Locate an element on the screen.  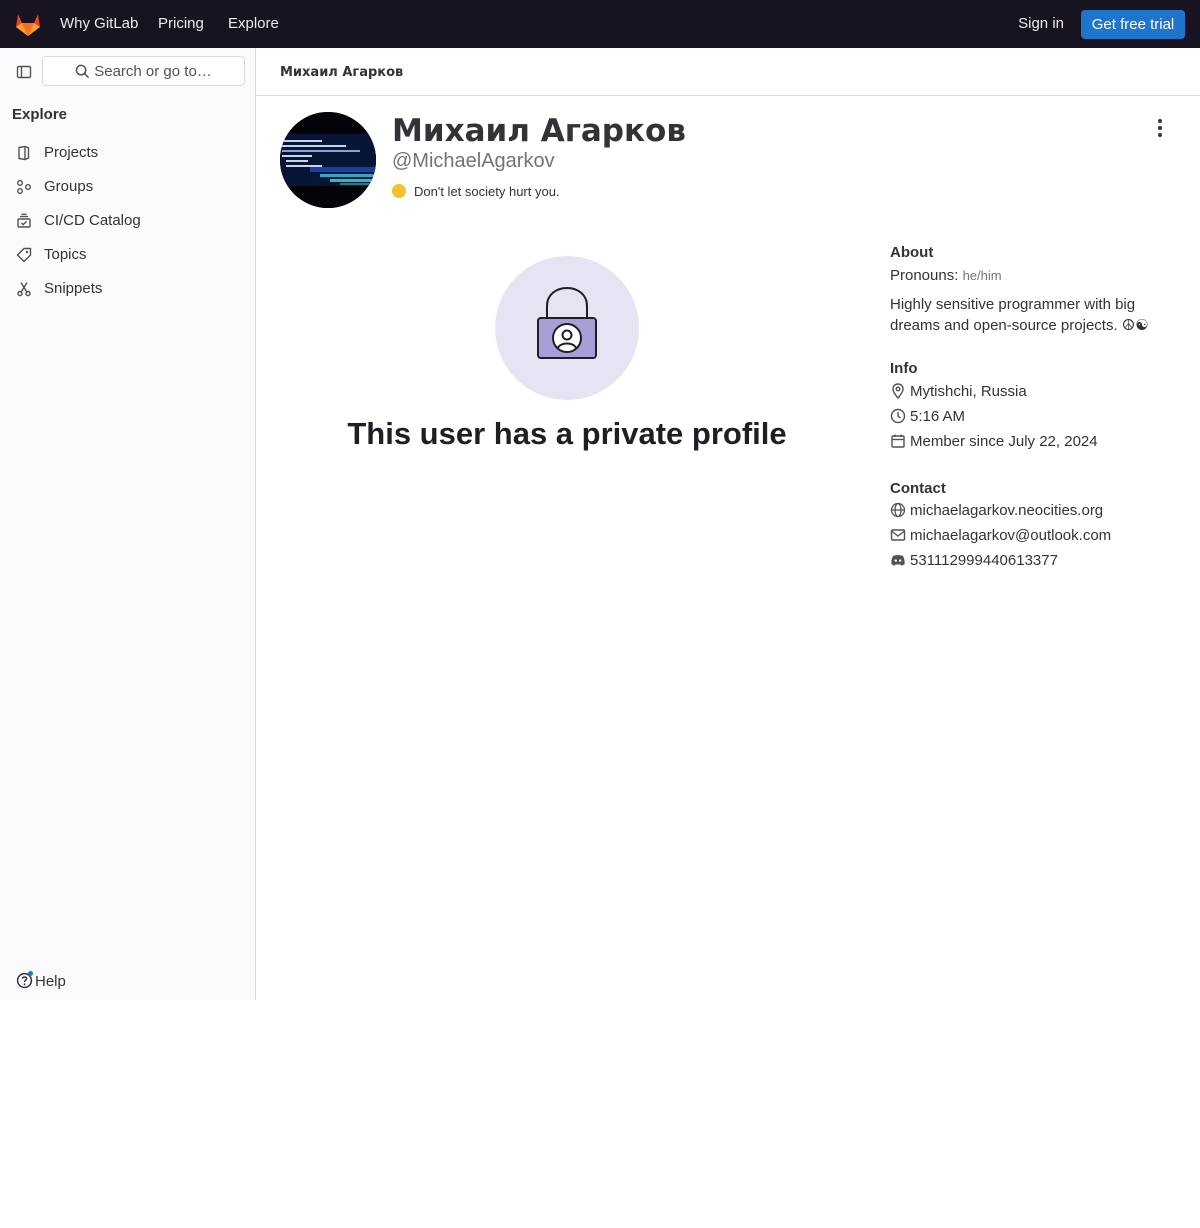
help-button: Help is located at coordinates (41, 981).